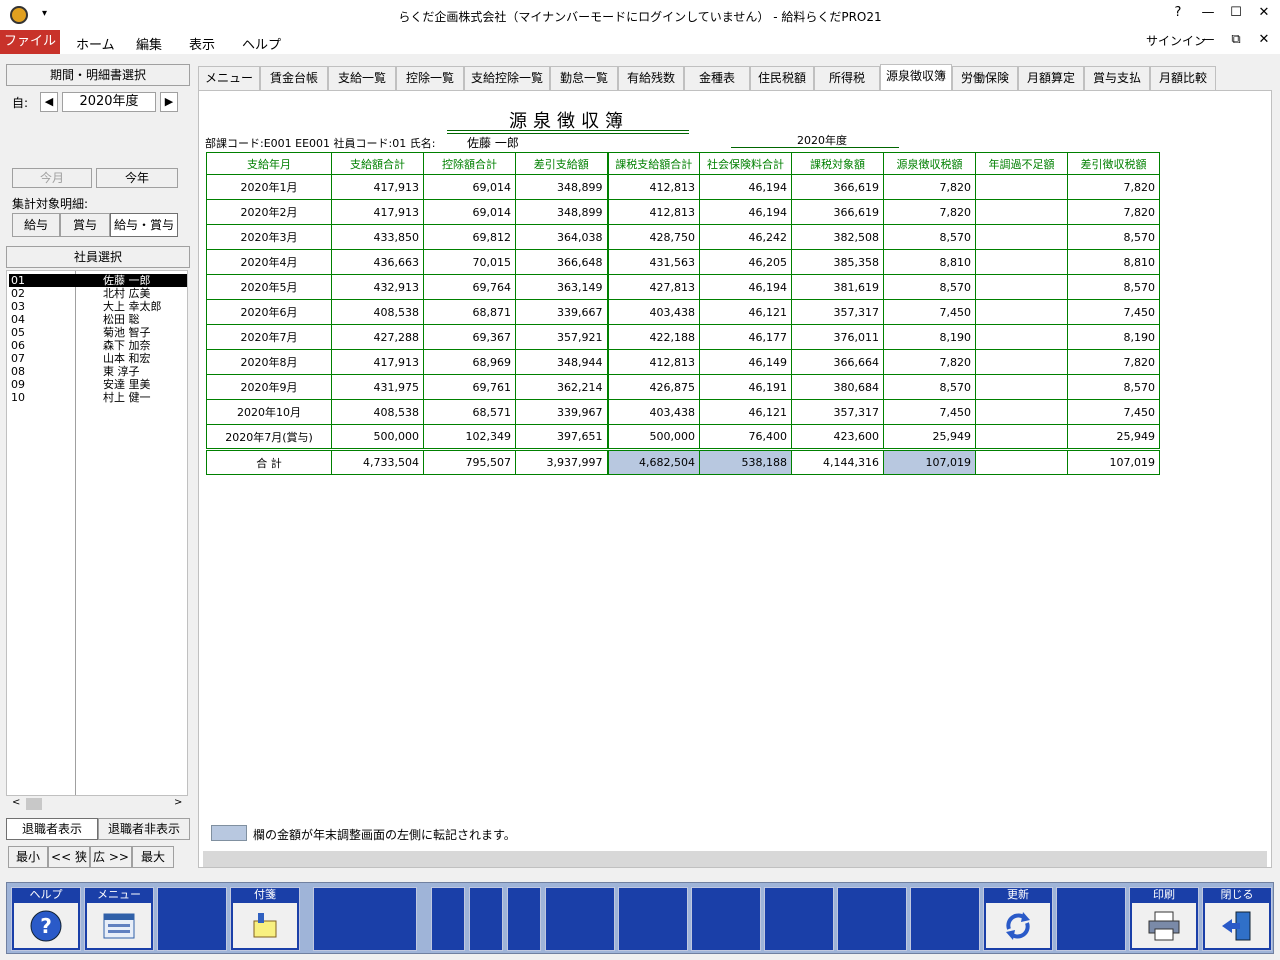  I want to click on employee-name: 東 淳子, so click(121, 371).